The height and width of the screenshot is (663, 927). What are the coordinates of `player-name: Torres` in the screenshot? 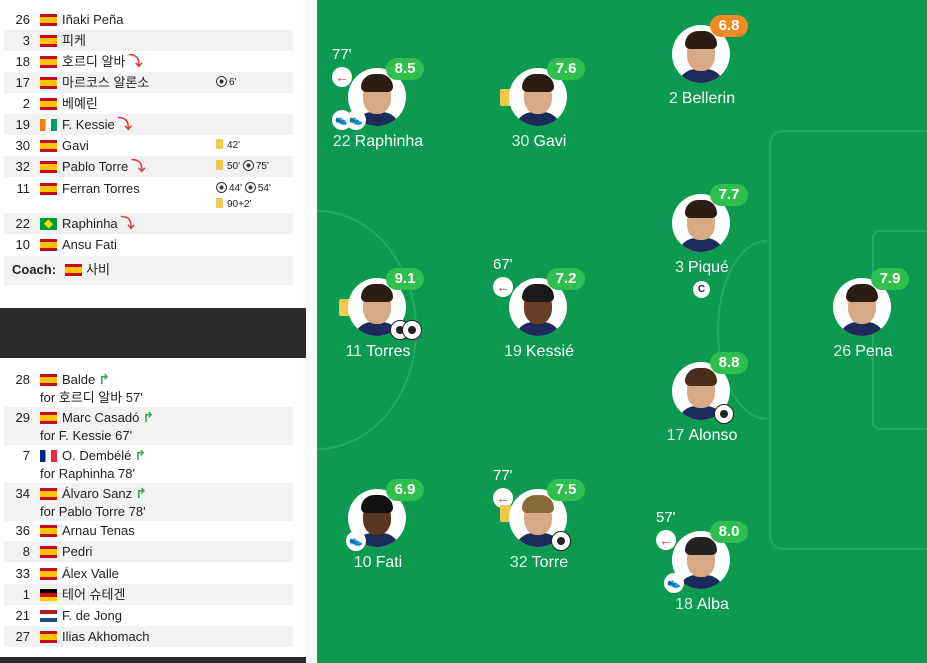 It's located at (388, 351).